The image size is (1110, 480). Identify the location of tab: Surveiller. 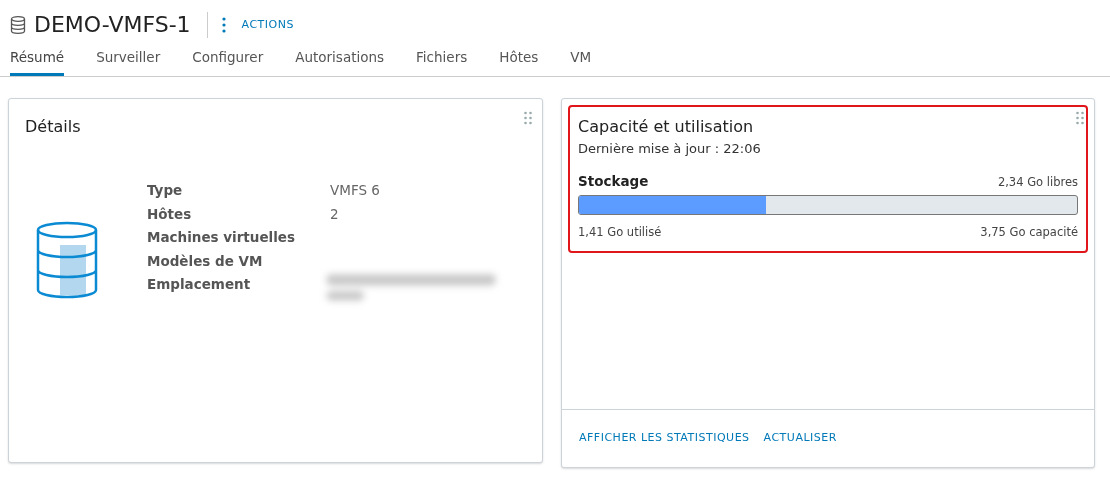
(128, 61).